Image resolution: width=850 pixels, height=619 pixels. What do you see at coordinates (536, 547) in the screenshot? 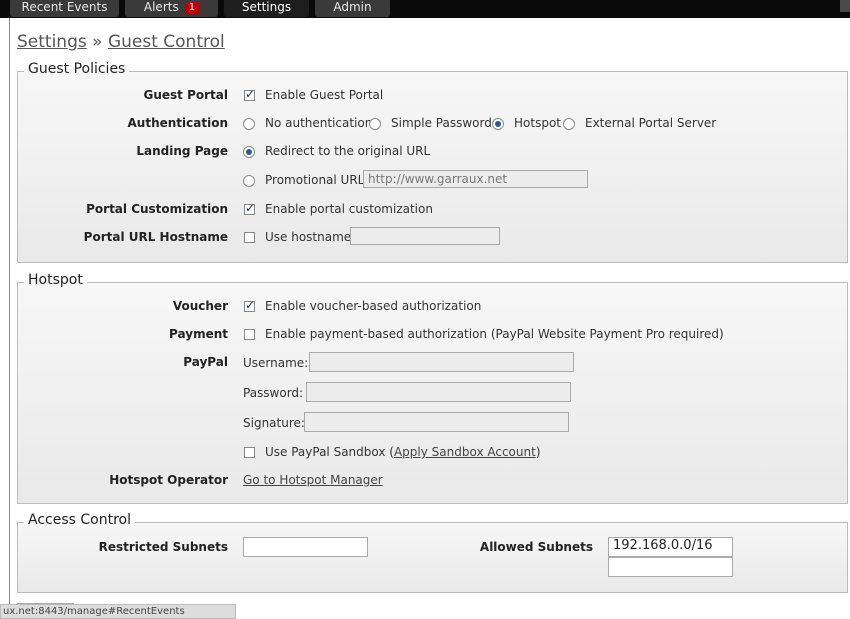
I see `allowed-subnets-label: Allowed Subnets` at bounding box center [536, 547].